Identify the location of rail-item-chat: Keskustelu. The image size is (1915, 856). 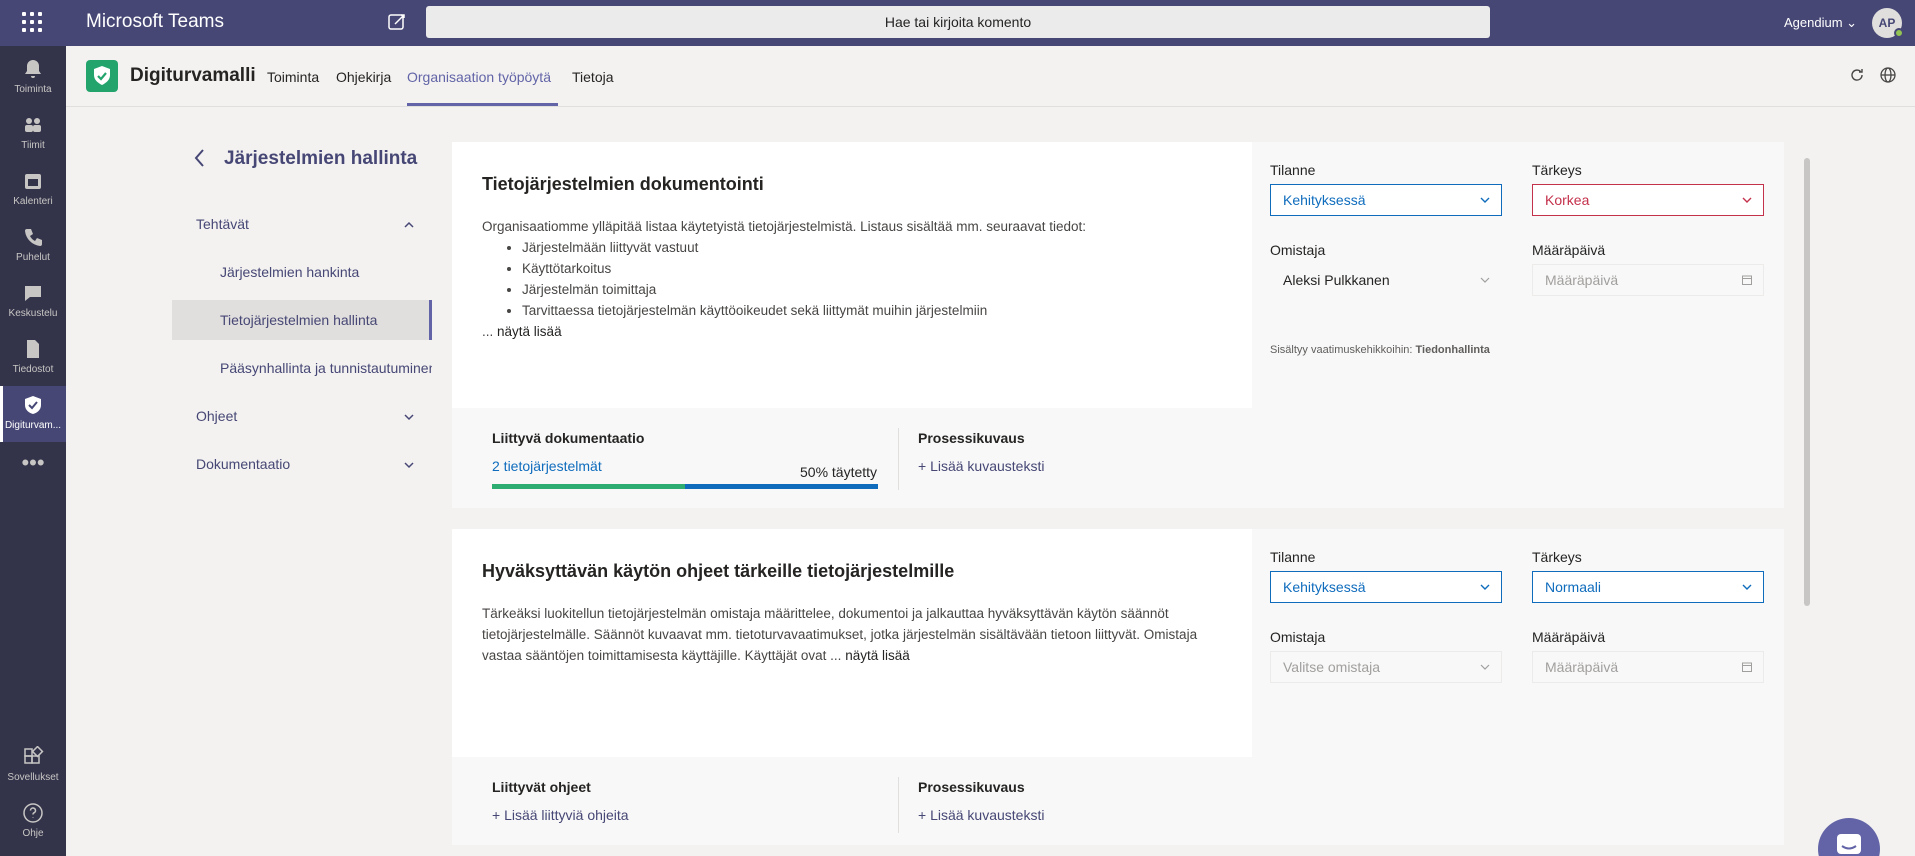
(33, 302).